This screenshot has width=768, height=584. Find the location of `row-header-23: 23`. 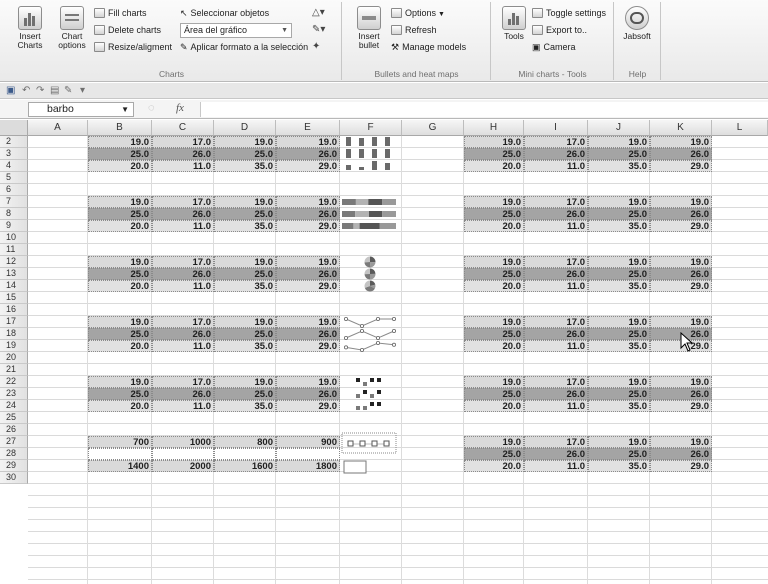

row-header-23: 23 is located at coordinates (14, 394).